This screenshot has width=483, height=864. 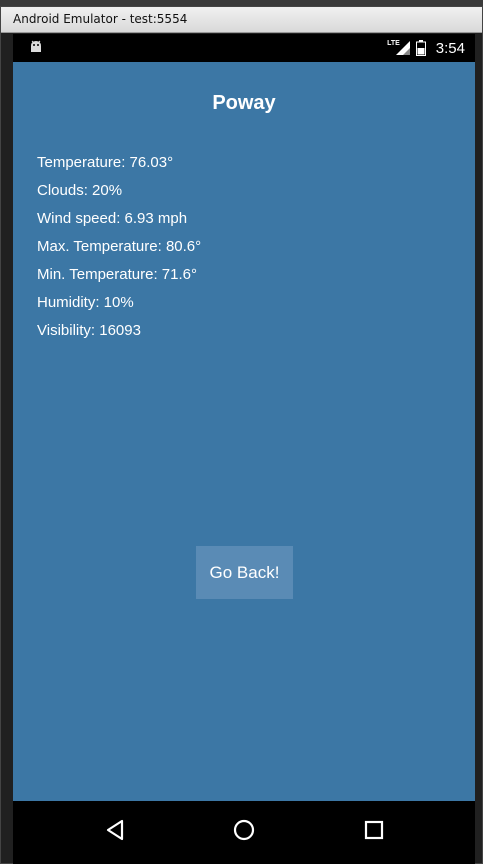 What do you see at coordinates (100, 19) in the screenshot?
I see `window-title: Android Emulator - test:5554` at bounding box center [100, 19].